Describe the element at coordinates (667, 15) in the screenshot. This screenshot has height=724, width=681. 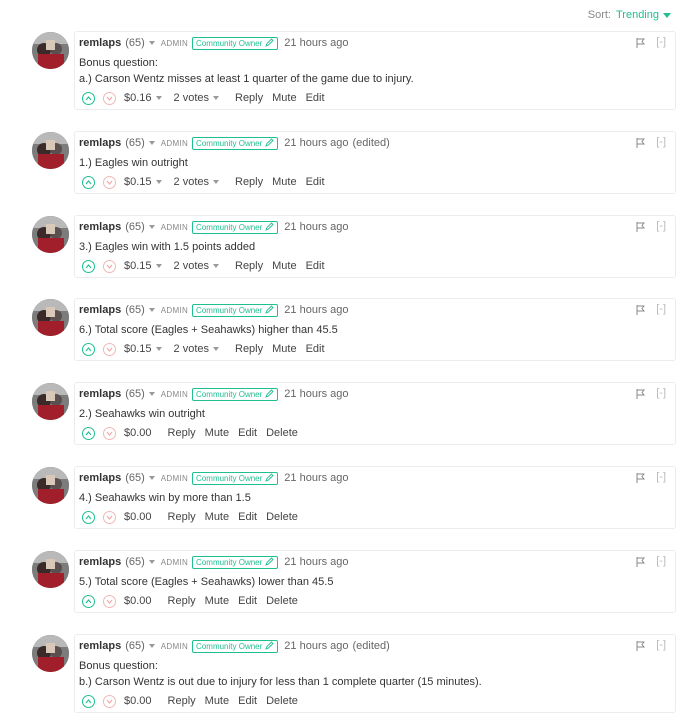
I see `sort-caret-icon` at that location.